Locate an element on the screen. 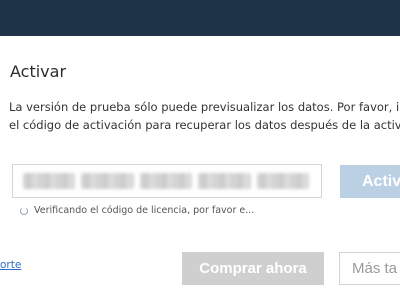 This screenshot has width=400, height=300. later-button: Más ta is located at coordinates (369, 268).